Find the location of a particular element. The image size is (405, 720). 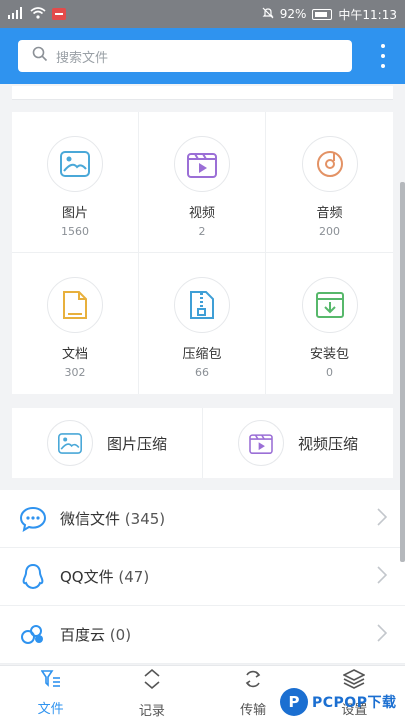

tab-files: 文件 is located at coordinates (50, 693).